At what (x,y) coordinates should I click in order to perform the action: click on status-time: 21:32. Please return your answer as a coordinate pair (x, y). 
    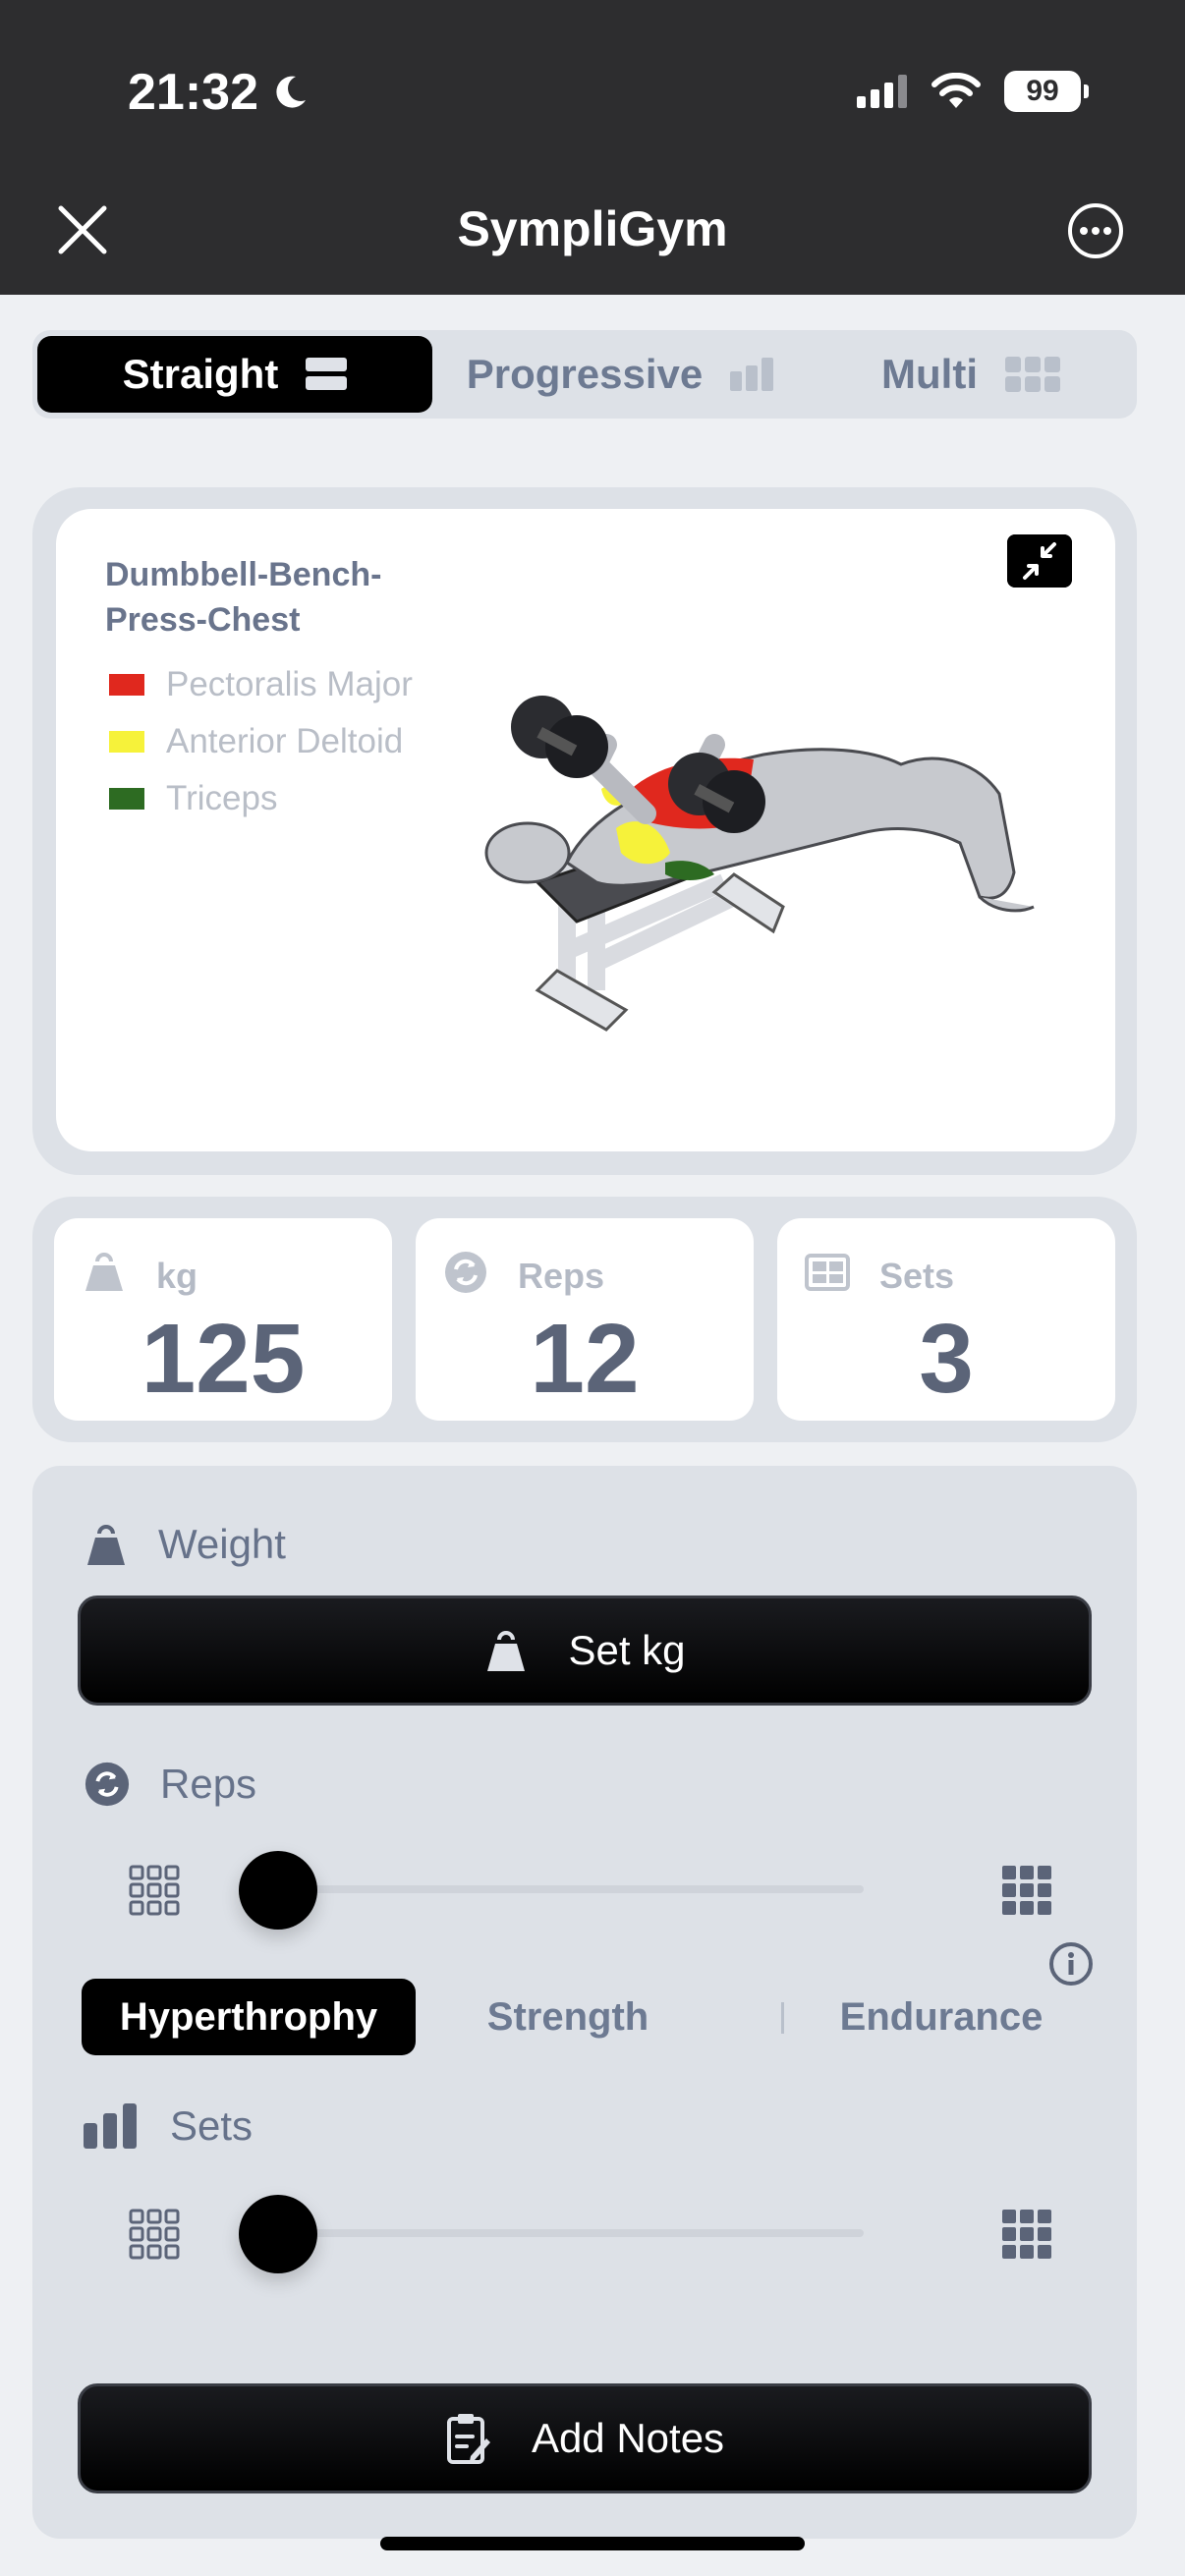
    Looking at the image, I should click on (219, 92).